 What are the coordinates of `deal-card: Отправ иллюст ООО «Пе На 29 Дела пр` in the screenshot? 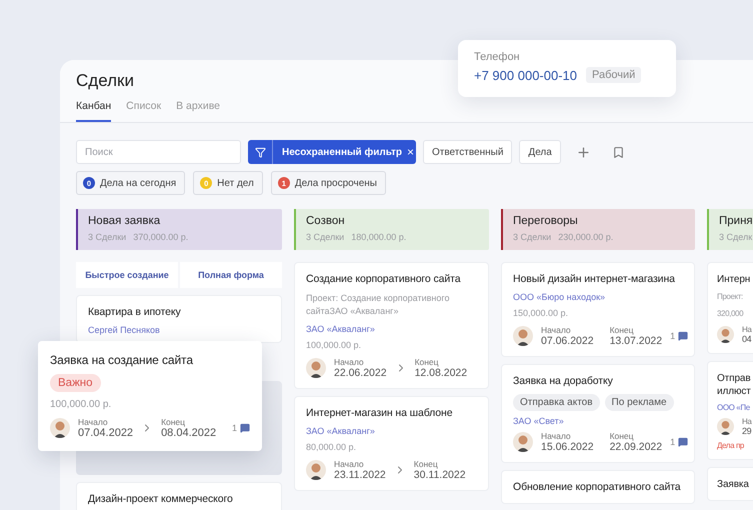 It's located at (730, 410).